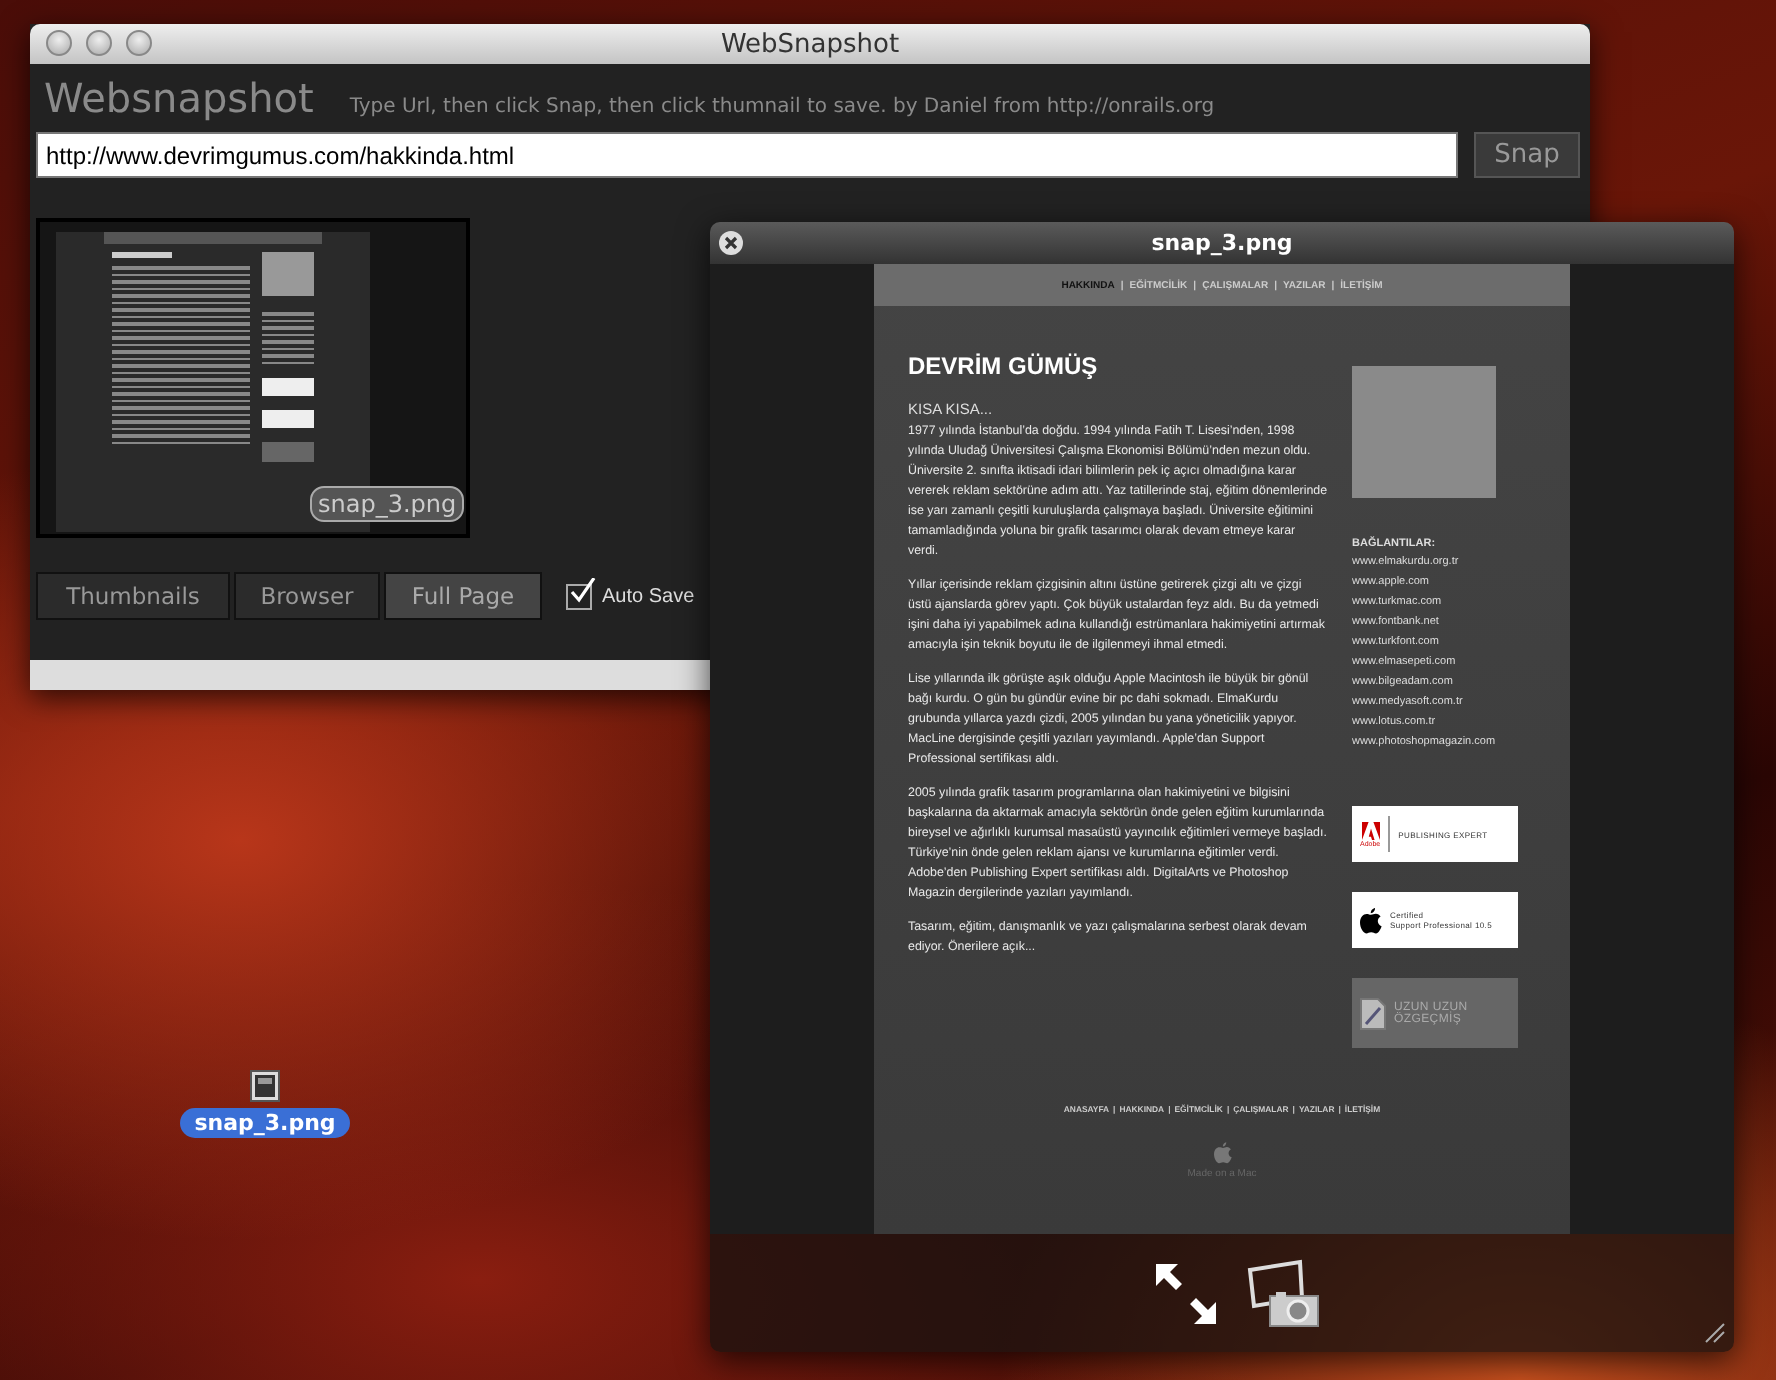 This screenshot has width=1776, height=1380. Describe the element at coordinates (307, 596) in the screenshot. I see `view-tab: Browser` at that location.